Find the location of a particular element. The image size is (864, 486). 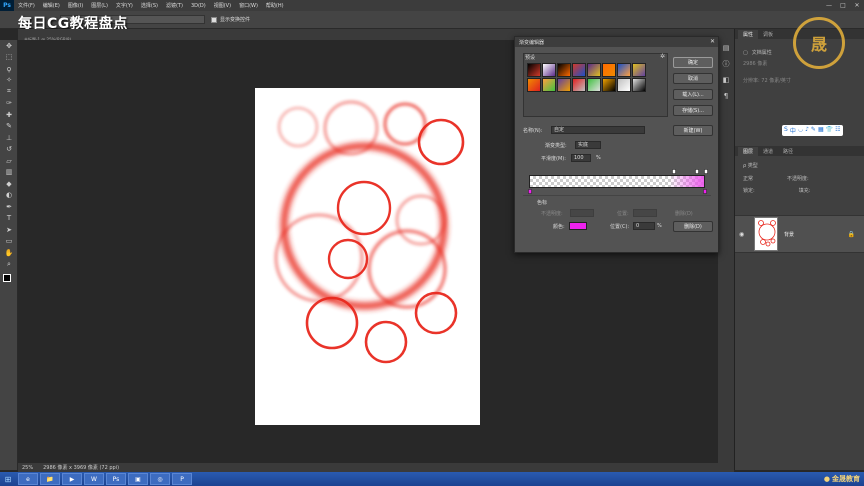

menu-view: 视图(V) is located at coordinates (222, 5).